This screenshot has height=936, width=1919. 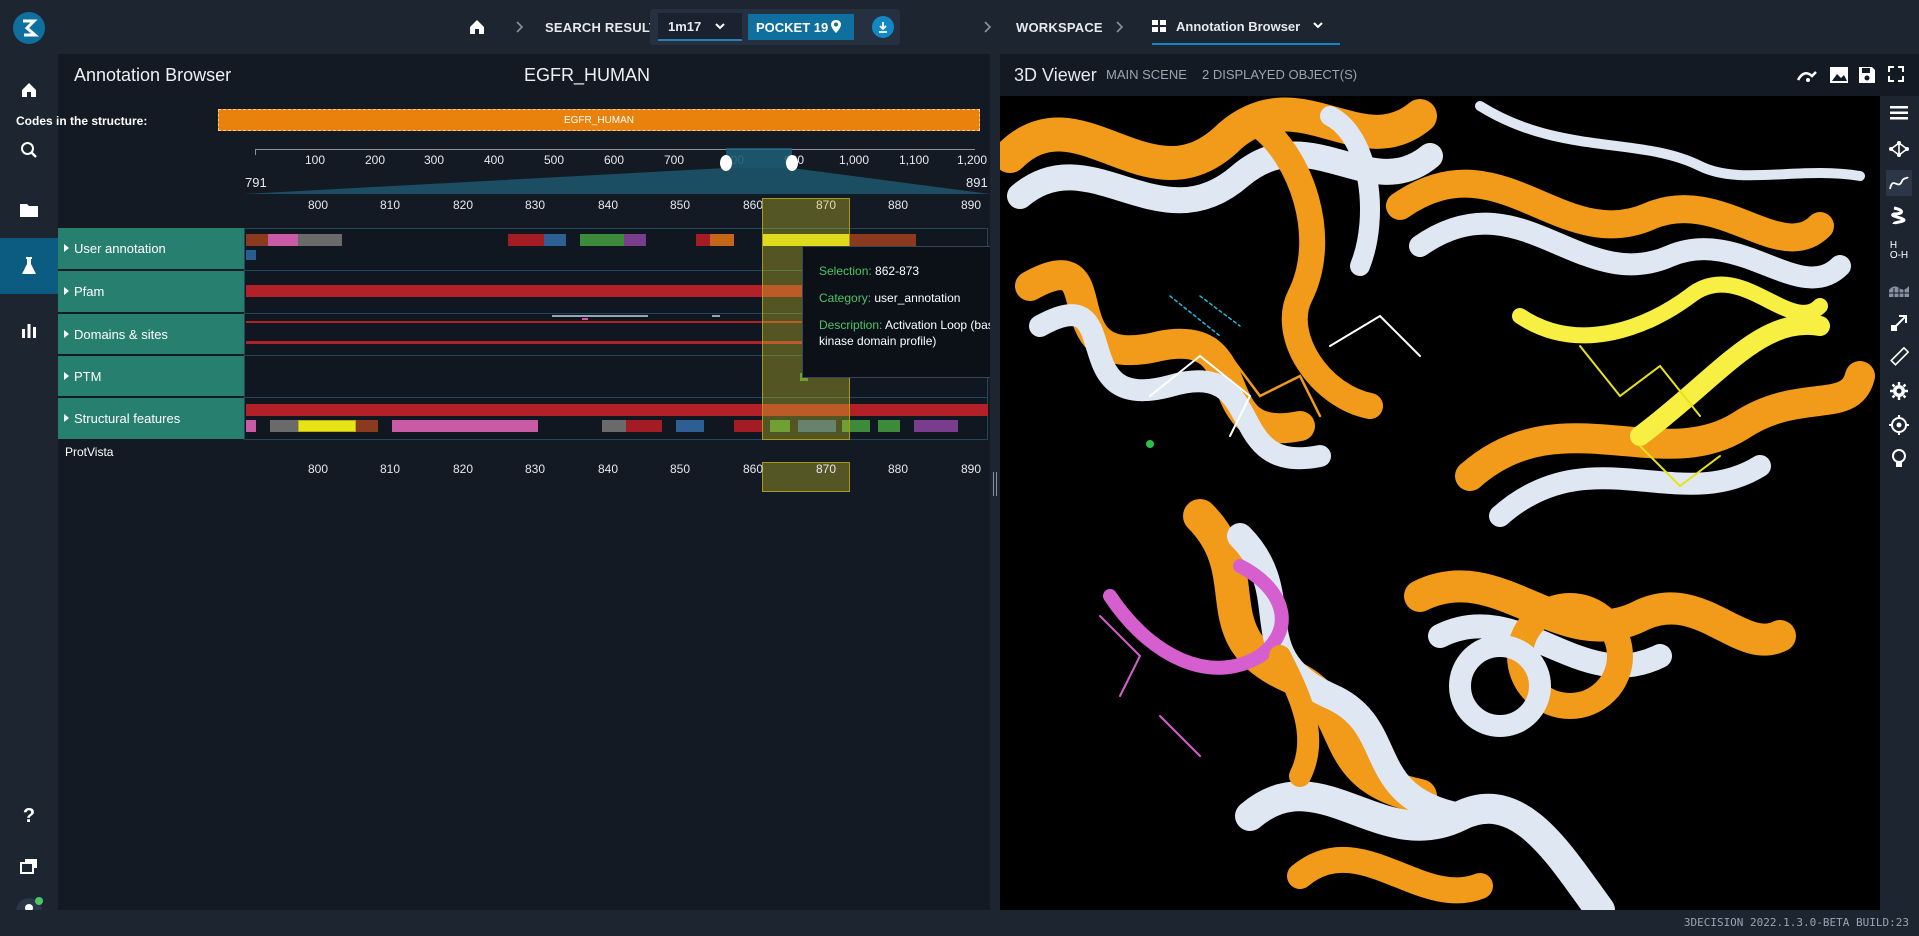 What do you see at coordinates (587, 75) in the screenshot?
I see `protein-name: EGFR_HUMAN` at bounding box center [587, 75].